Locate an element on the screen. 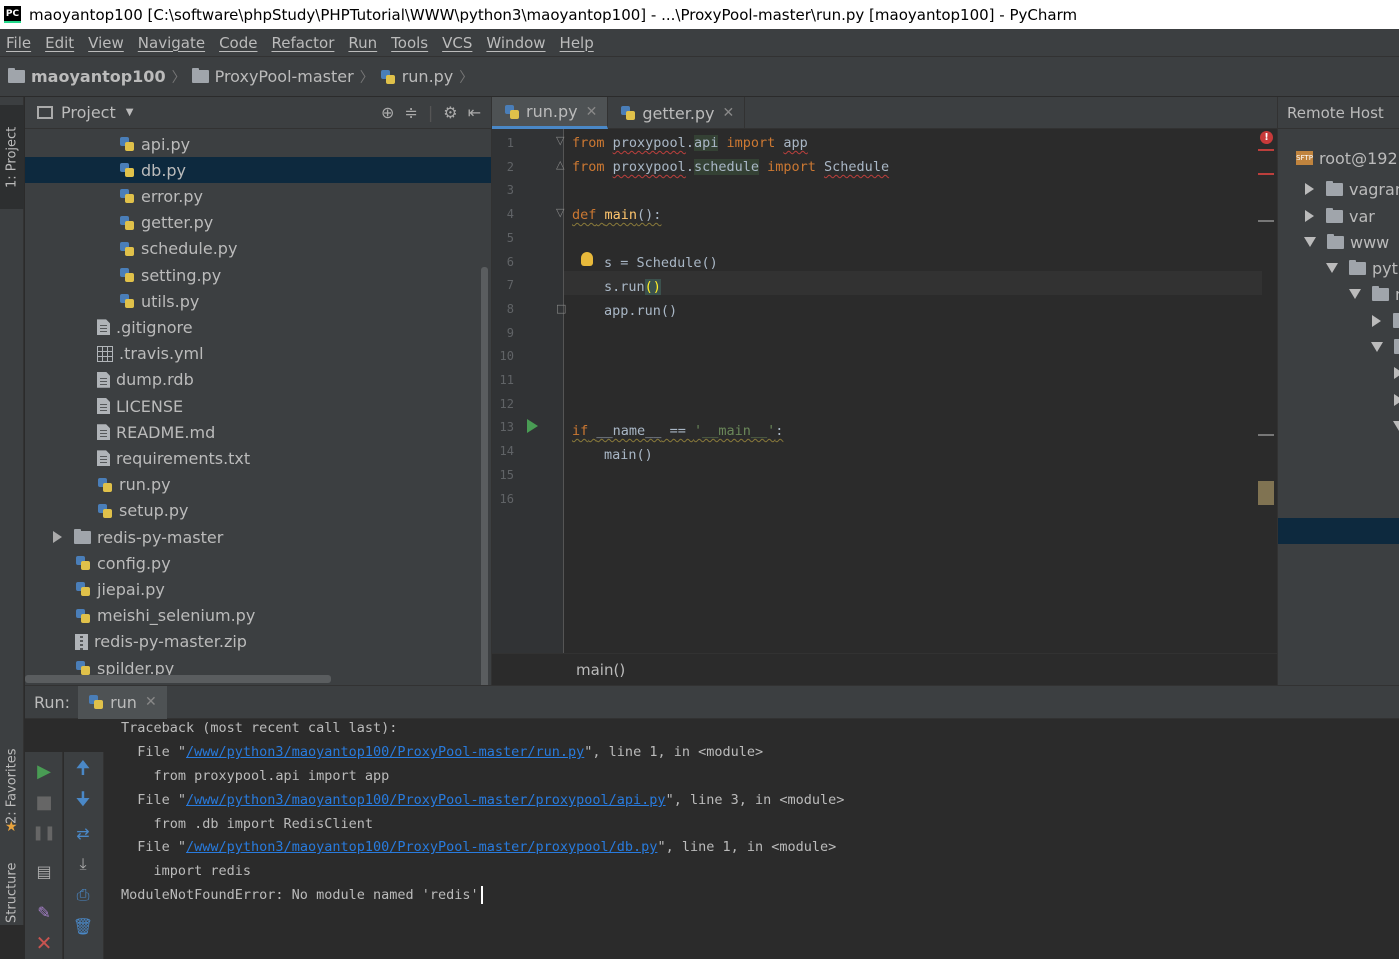  stop-icon: ■ is located at coordinates (44, 802).